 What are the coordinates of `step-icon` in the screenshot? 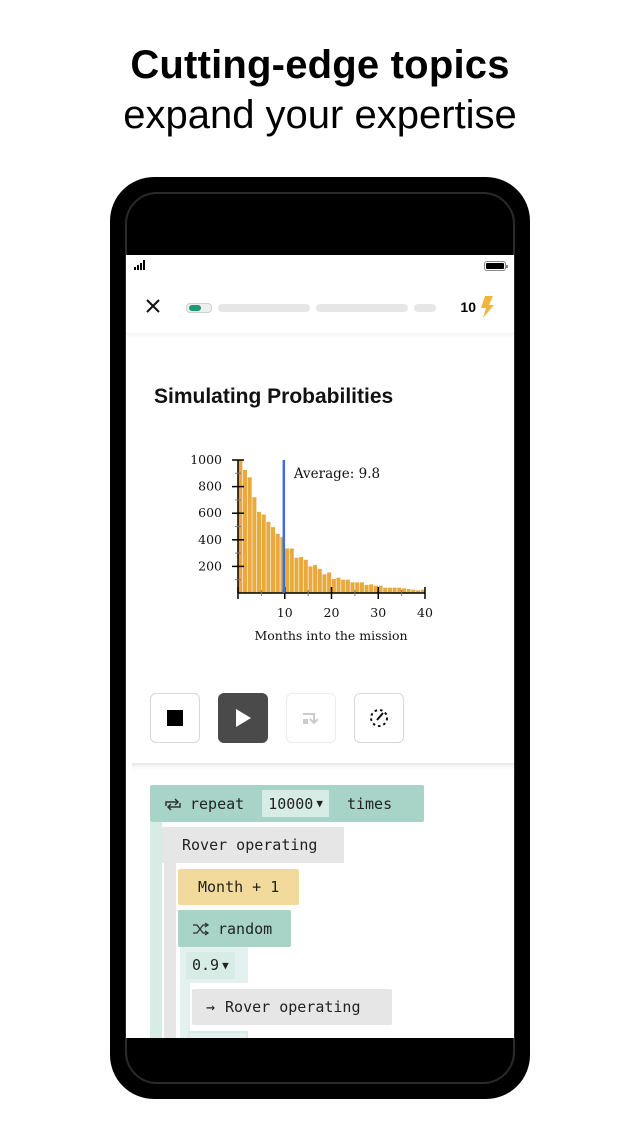 It's located at (311, 719).